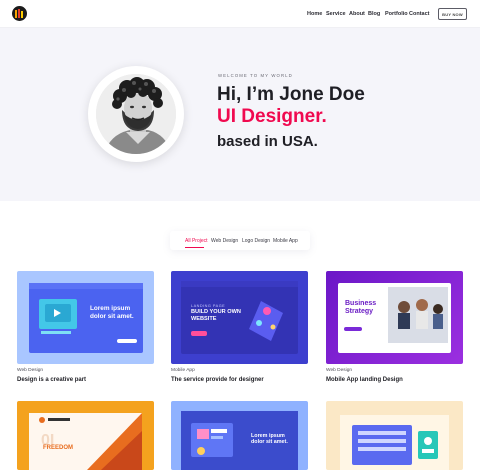 The width and height of the screenshot is (480, 470). I want to click on portfolio-card-4-thumbnail: 0I FREEDOM, so click(85, 435).